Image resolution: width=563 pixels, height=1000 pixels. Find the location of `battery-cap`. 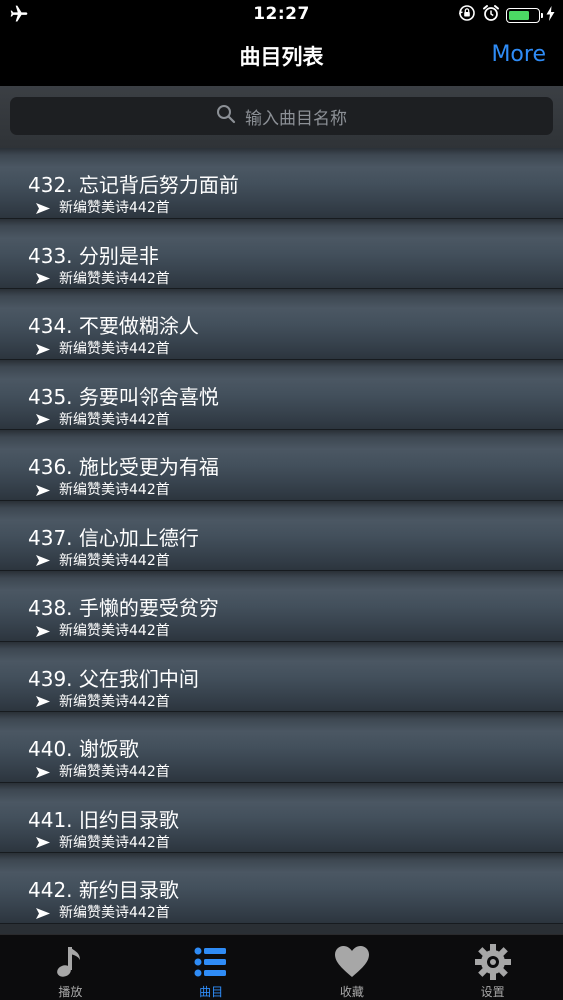

battery-cap is located at coordinates (541, 15).